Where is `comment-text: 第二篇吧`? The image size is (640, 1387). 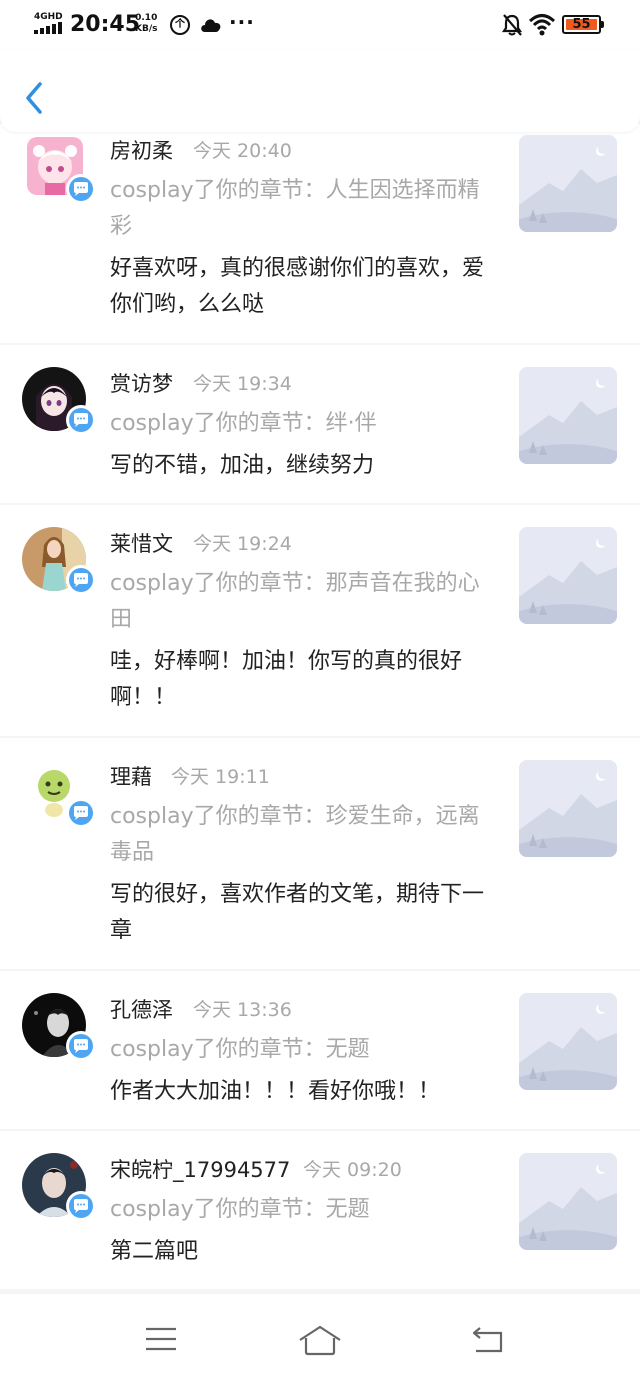
comment-text: 第二篇吧 is located at coordinates (154, 1251).